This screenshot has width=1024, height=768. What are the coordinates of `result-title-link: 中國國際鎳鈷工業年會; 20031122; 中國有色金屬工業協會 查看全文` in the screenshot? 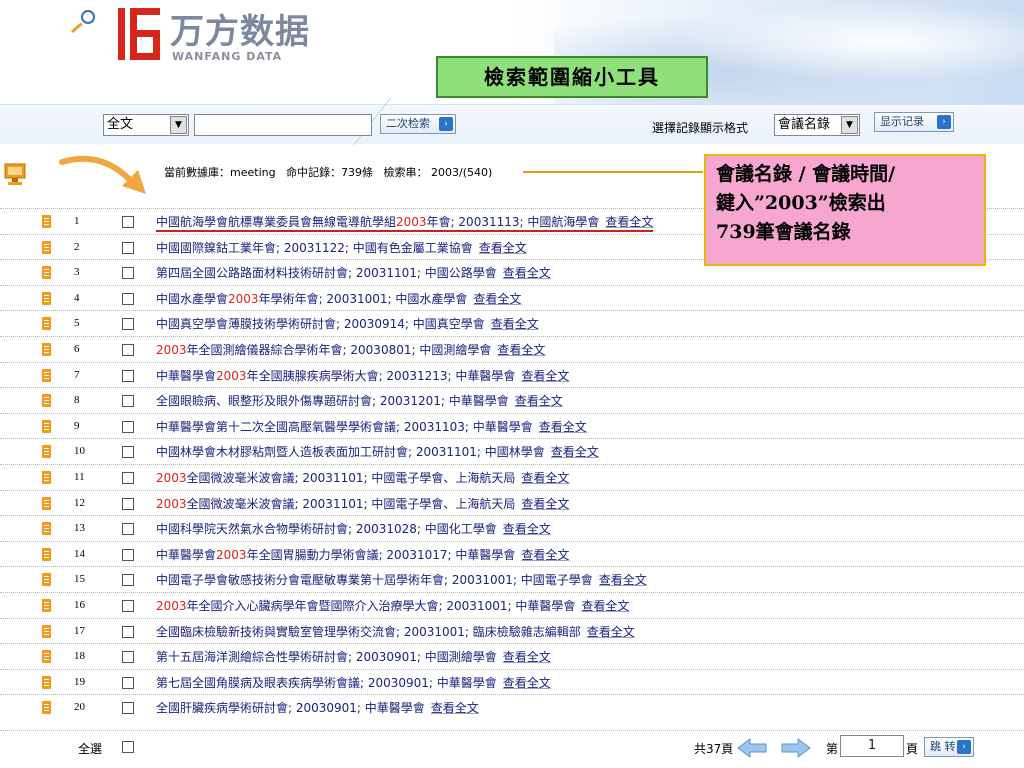 It's located at (341, 247).